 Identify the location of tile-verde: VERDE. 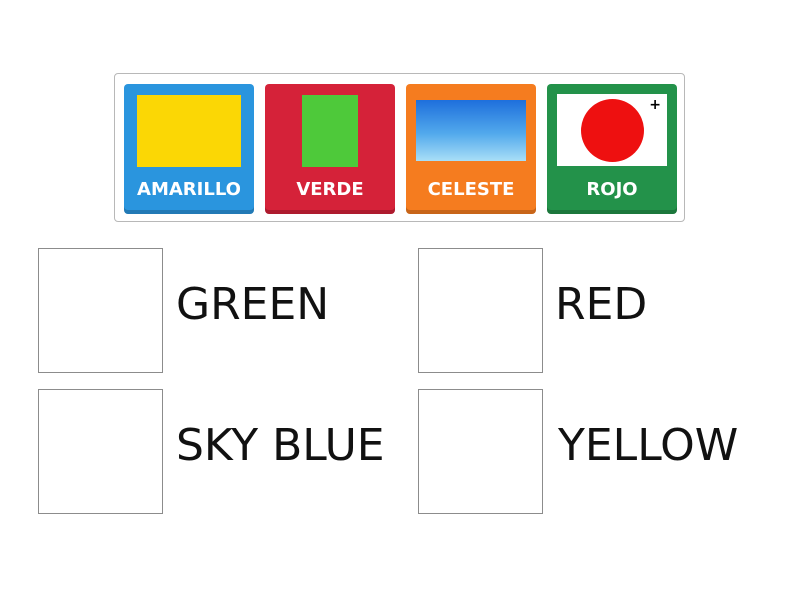
(330, 149).